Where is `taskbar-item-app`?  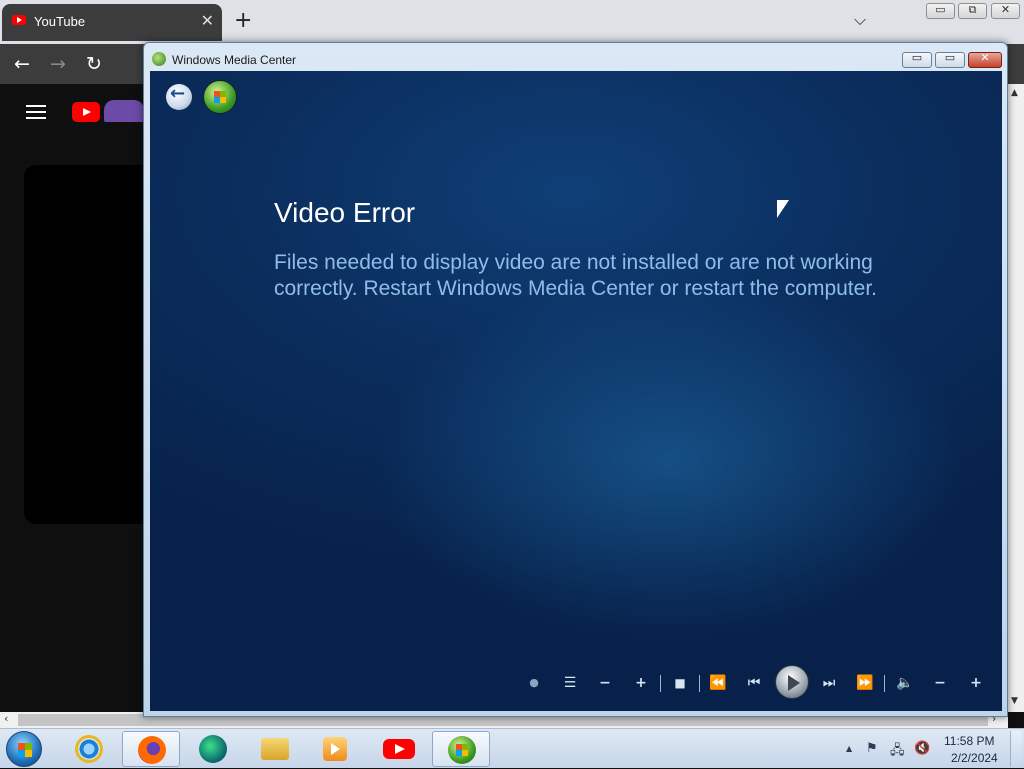 taskbar-item-app is located at coordinates (213, 749).